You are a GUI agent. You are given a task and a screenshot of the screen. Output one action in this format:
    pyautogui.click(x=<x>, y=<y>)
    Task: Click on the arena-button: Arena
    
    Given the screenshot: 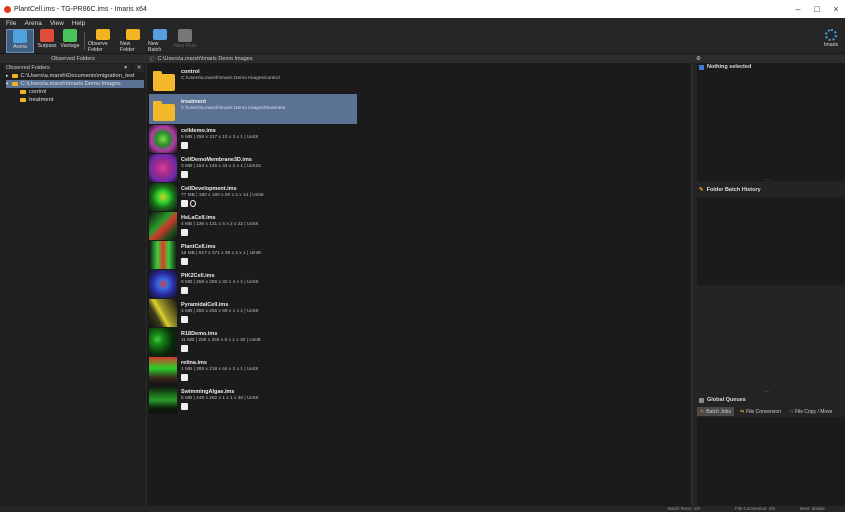 What is the action you would take?
    pyautogui.click(x=20, y=41)
    